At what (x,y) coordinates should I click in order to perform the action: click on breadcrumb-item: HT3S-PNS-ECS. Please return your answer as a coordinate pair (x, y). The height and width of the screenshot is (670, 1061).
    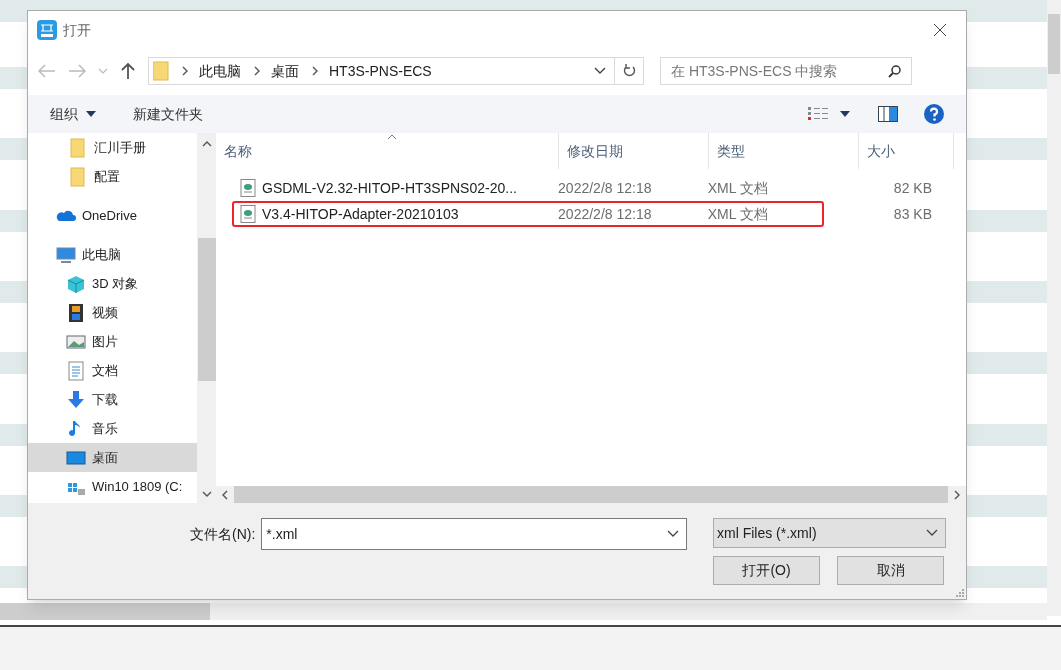
    Looking at the image, I should click on (380, 71).